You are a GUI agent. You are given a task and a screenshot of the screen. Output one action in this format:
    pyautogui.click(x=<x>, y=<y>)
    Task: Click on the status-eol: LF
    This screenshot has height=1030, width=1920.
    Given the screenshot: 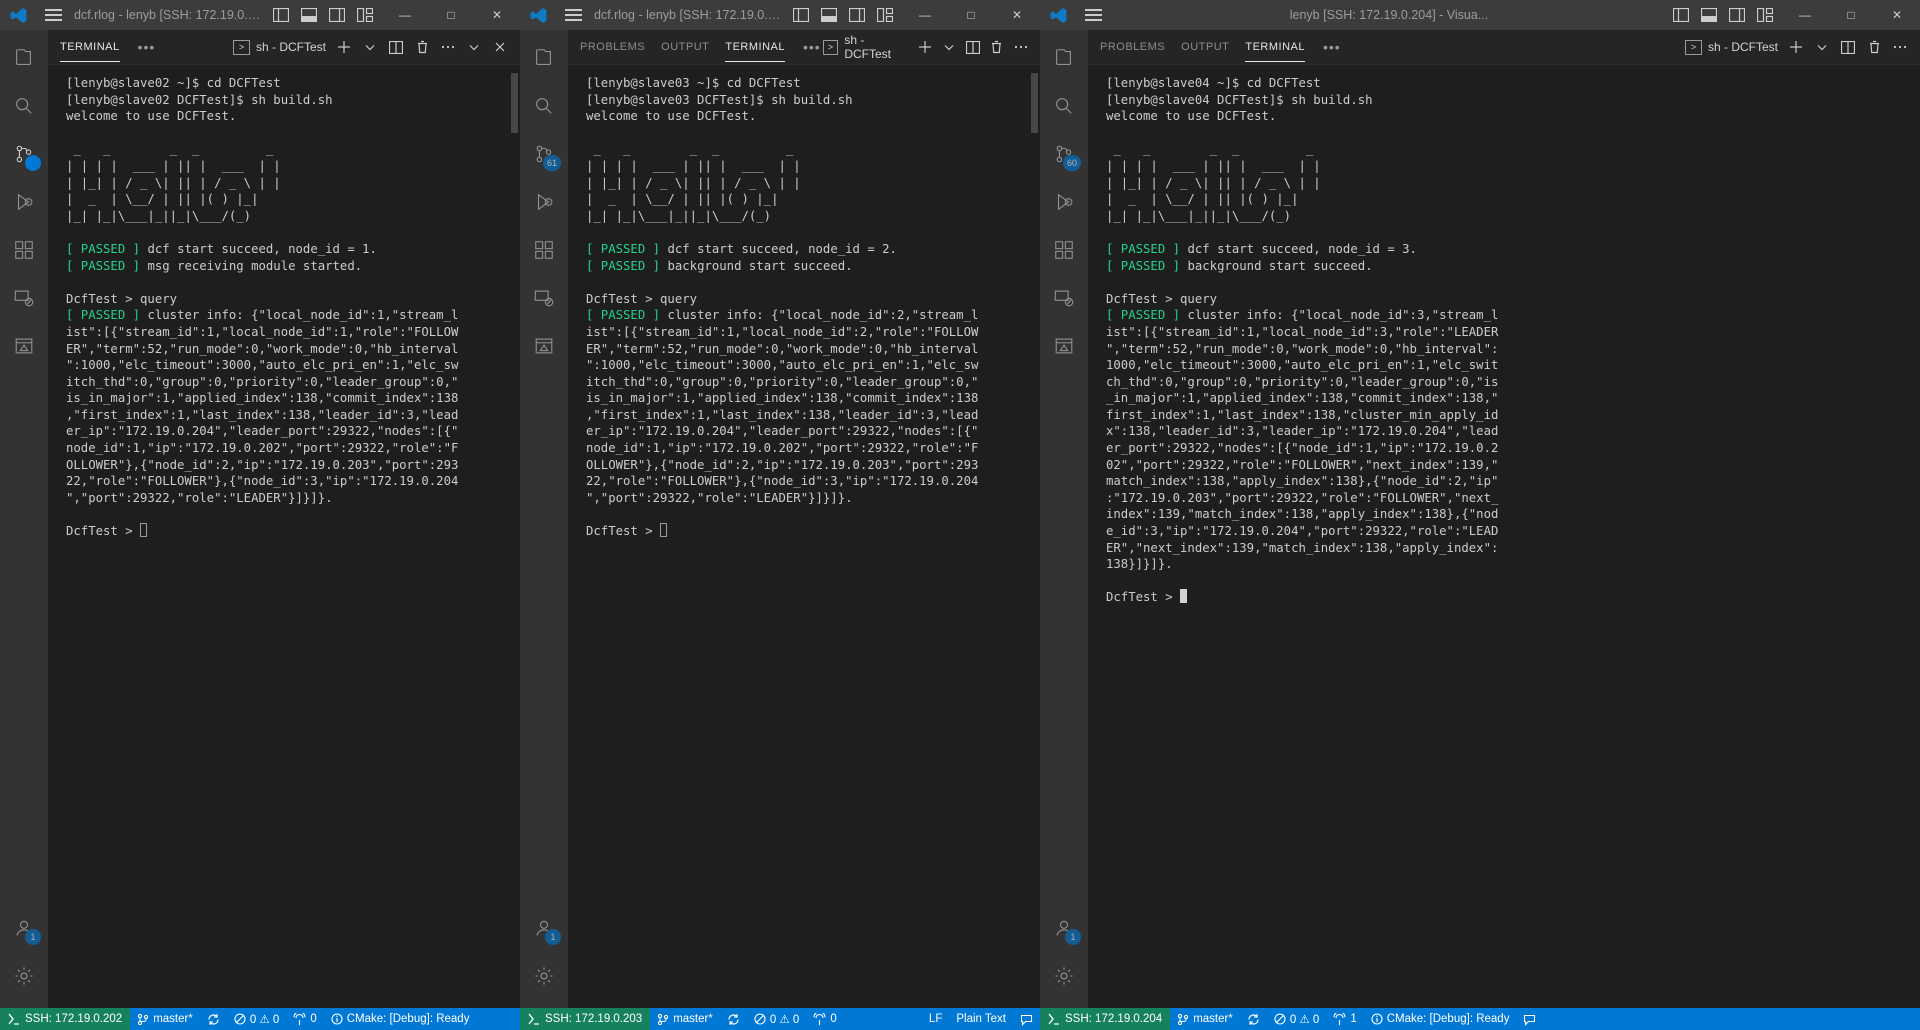 What is the action you would take?
    pyautogui.click(x=935, y=1019)
    